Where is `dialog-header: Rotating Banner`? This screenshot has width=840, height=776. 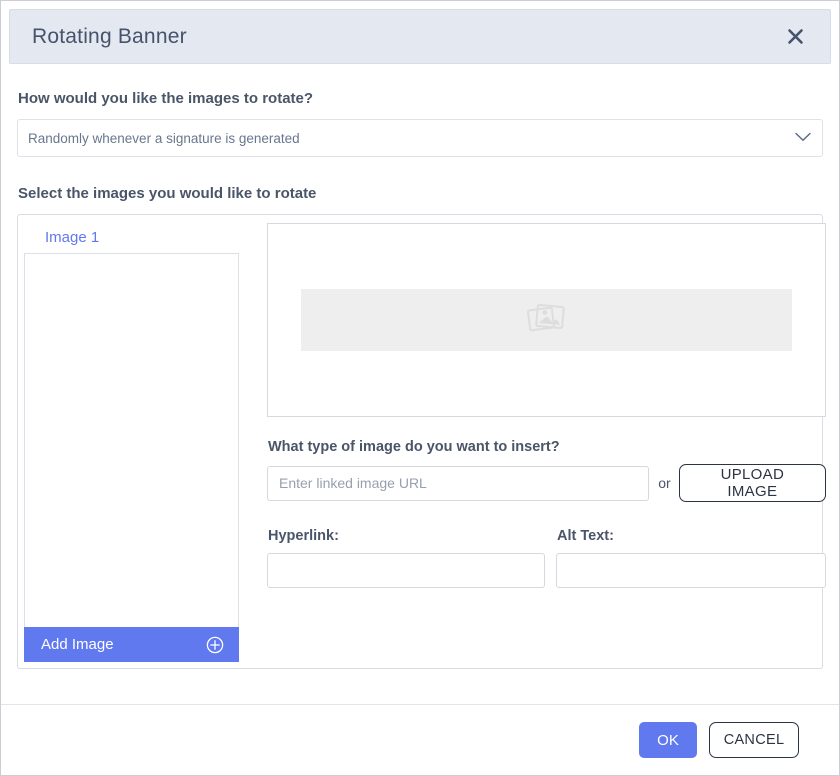 dialog-header: Rotating Banner is located at coordinates (420, 36).